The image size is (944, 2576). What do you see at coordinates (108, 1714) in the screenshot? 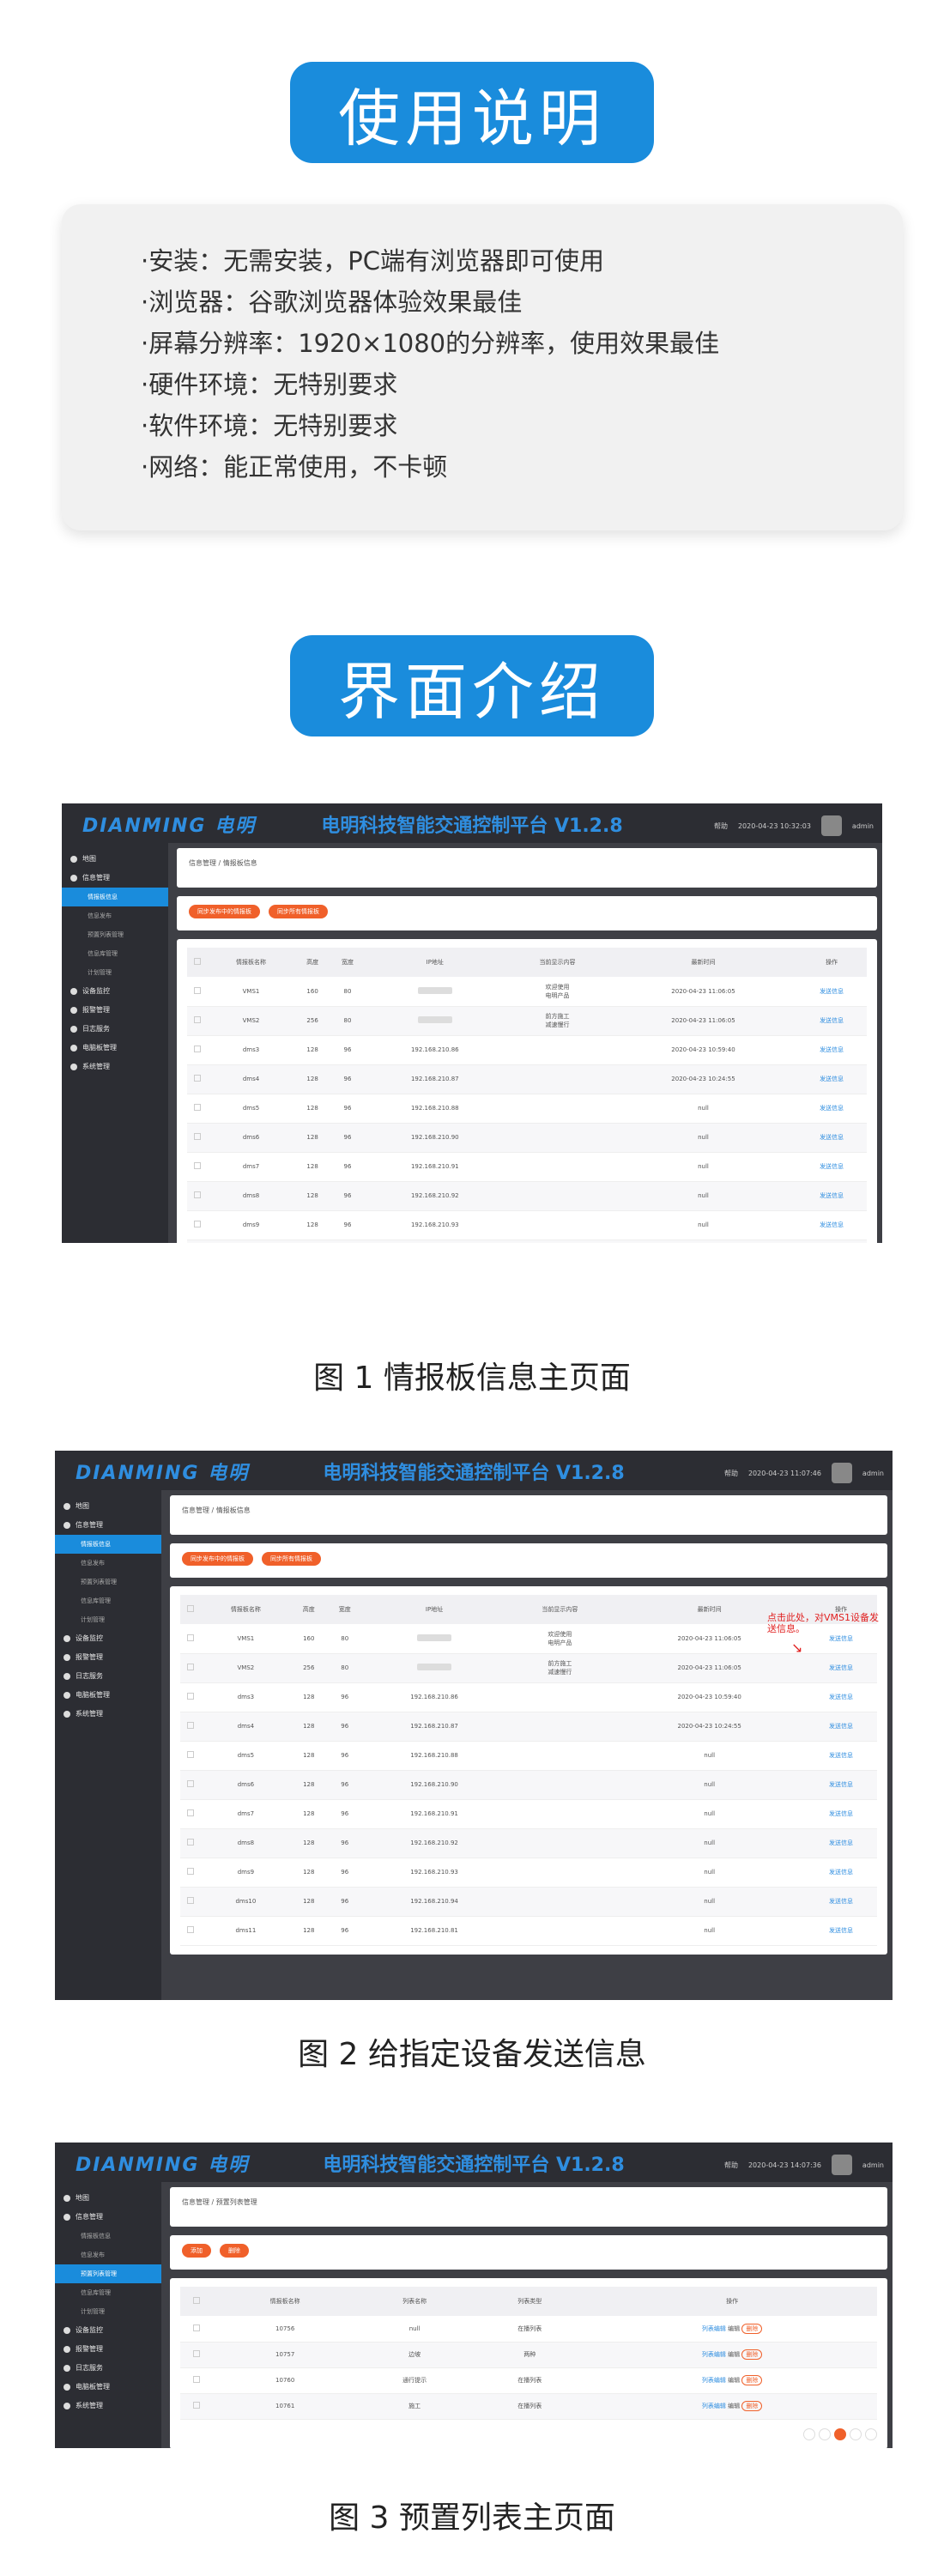
I see `sidebar-item: 系统管理` at bounding box center [108, 1714].